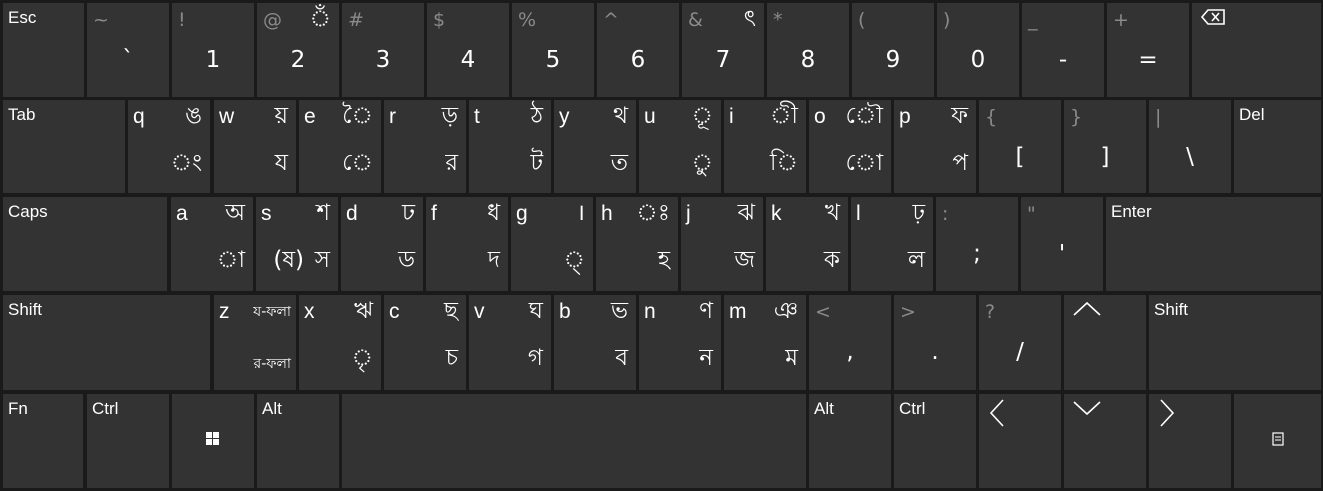 The image size is (1323, 491). What do you see at coordinates (468, 60) in the screenshot?
I see `main-char: 4` at bounding box center [468, 60].